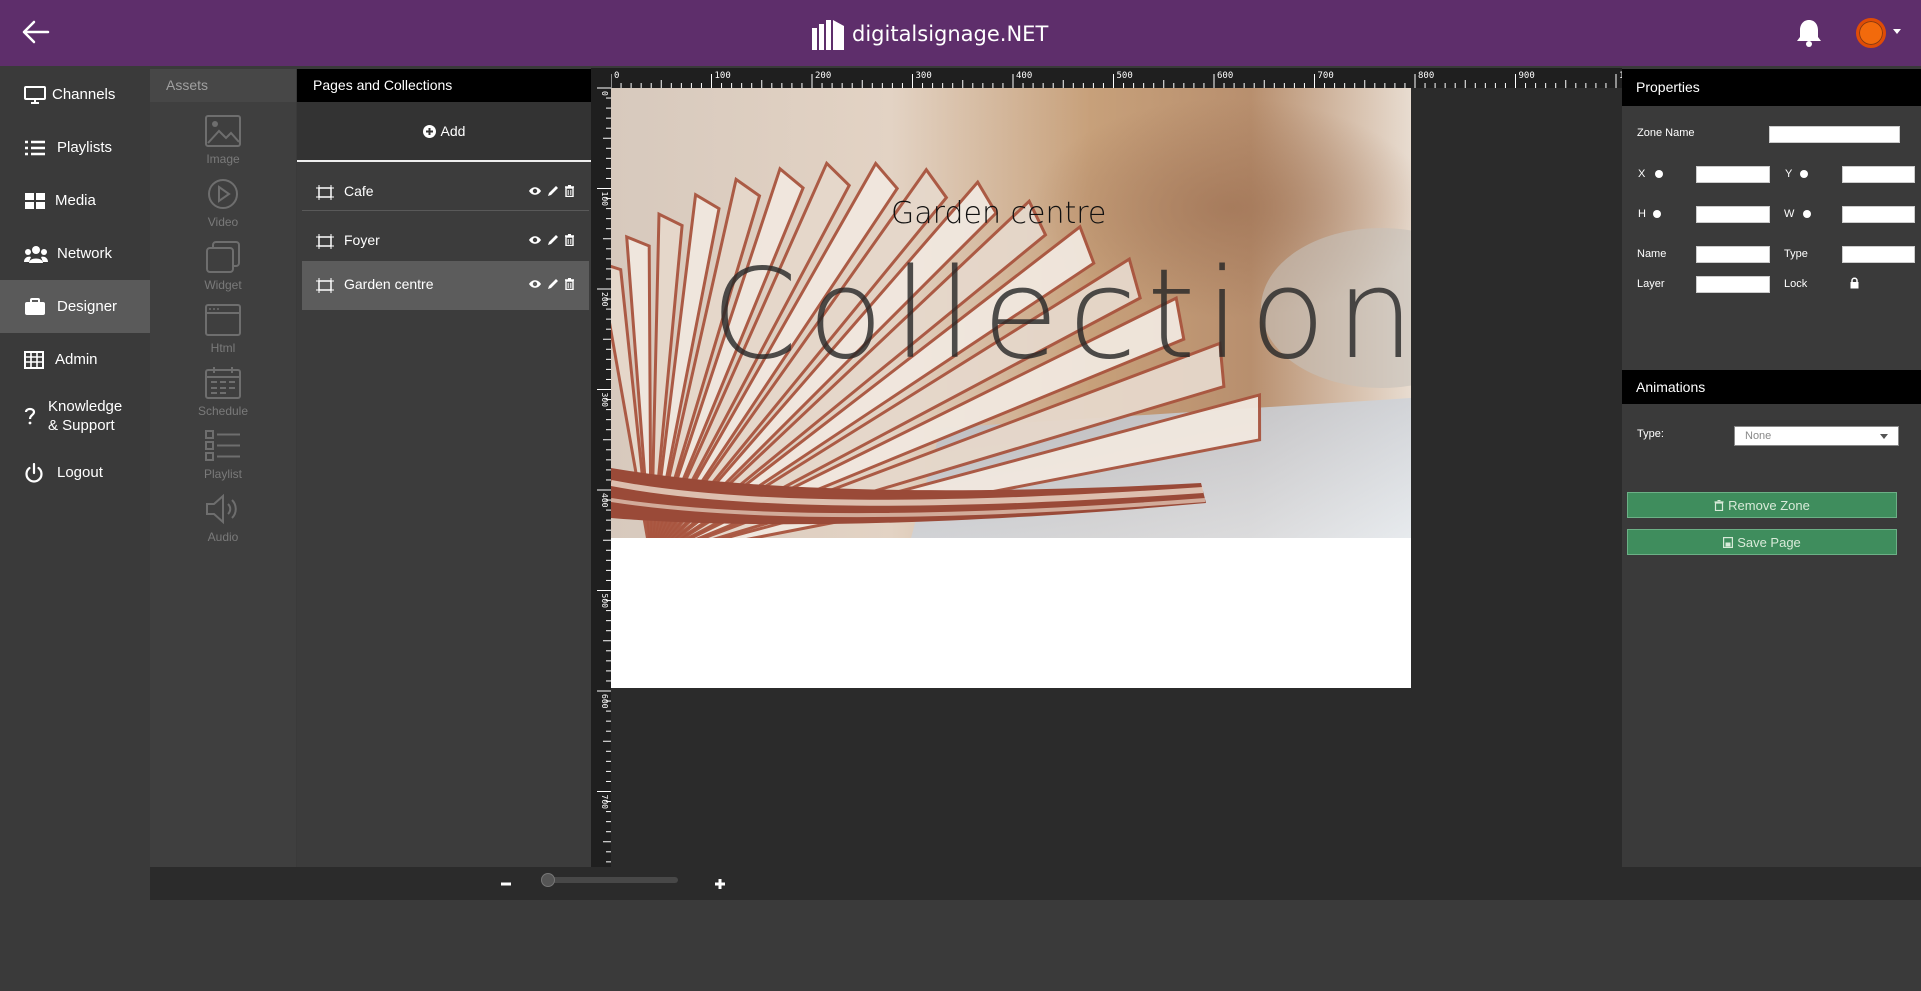 This screenshot has width=1921, height=991. Describe the element at coordinates (1642, 214) in the screenshot. I see `h-label: H` at that location.